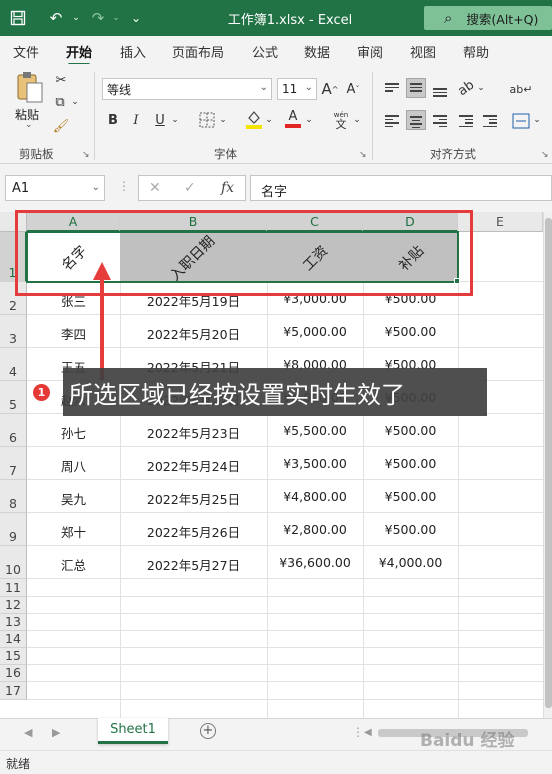 This screenshot has height=774, width=552. Describe the element at coordinates (13, 496) in the screenshot. I see `row-header-8: 8` at that location.